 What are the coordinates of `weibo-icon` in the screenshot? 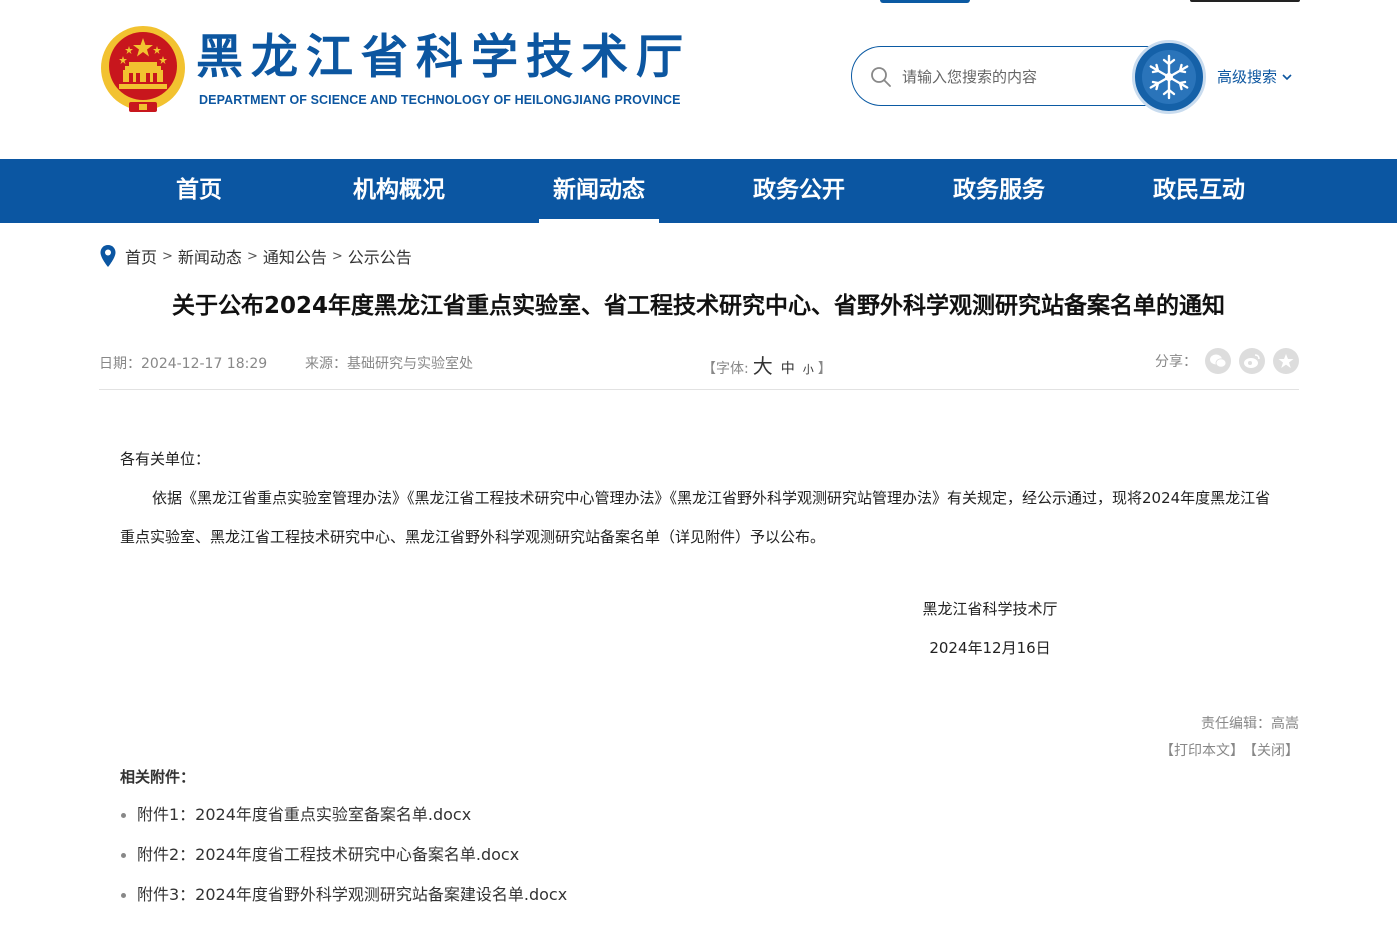 It's located at (1252, 361).